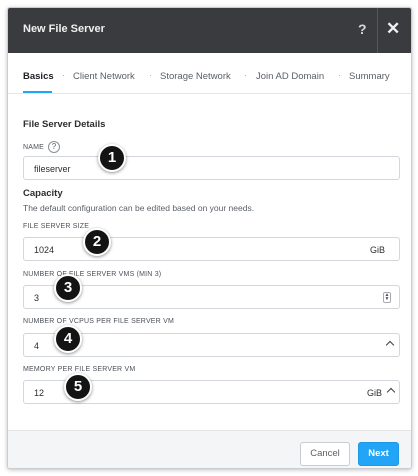 The width and height of the screenshot is (418, 476). I want to click on titlebar-divider, so click(377, 30).